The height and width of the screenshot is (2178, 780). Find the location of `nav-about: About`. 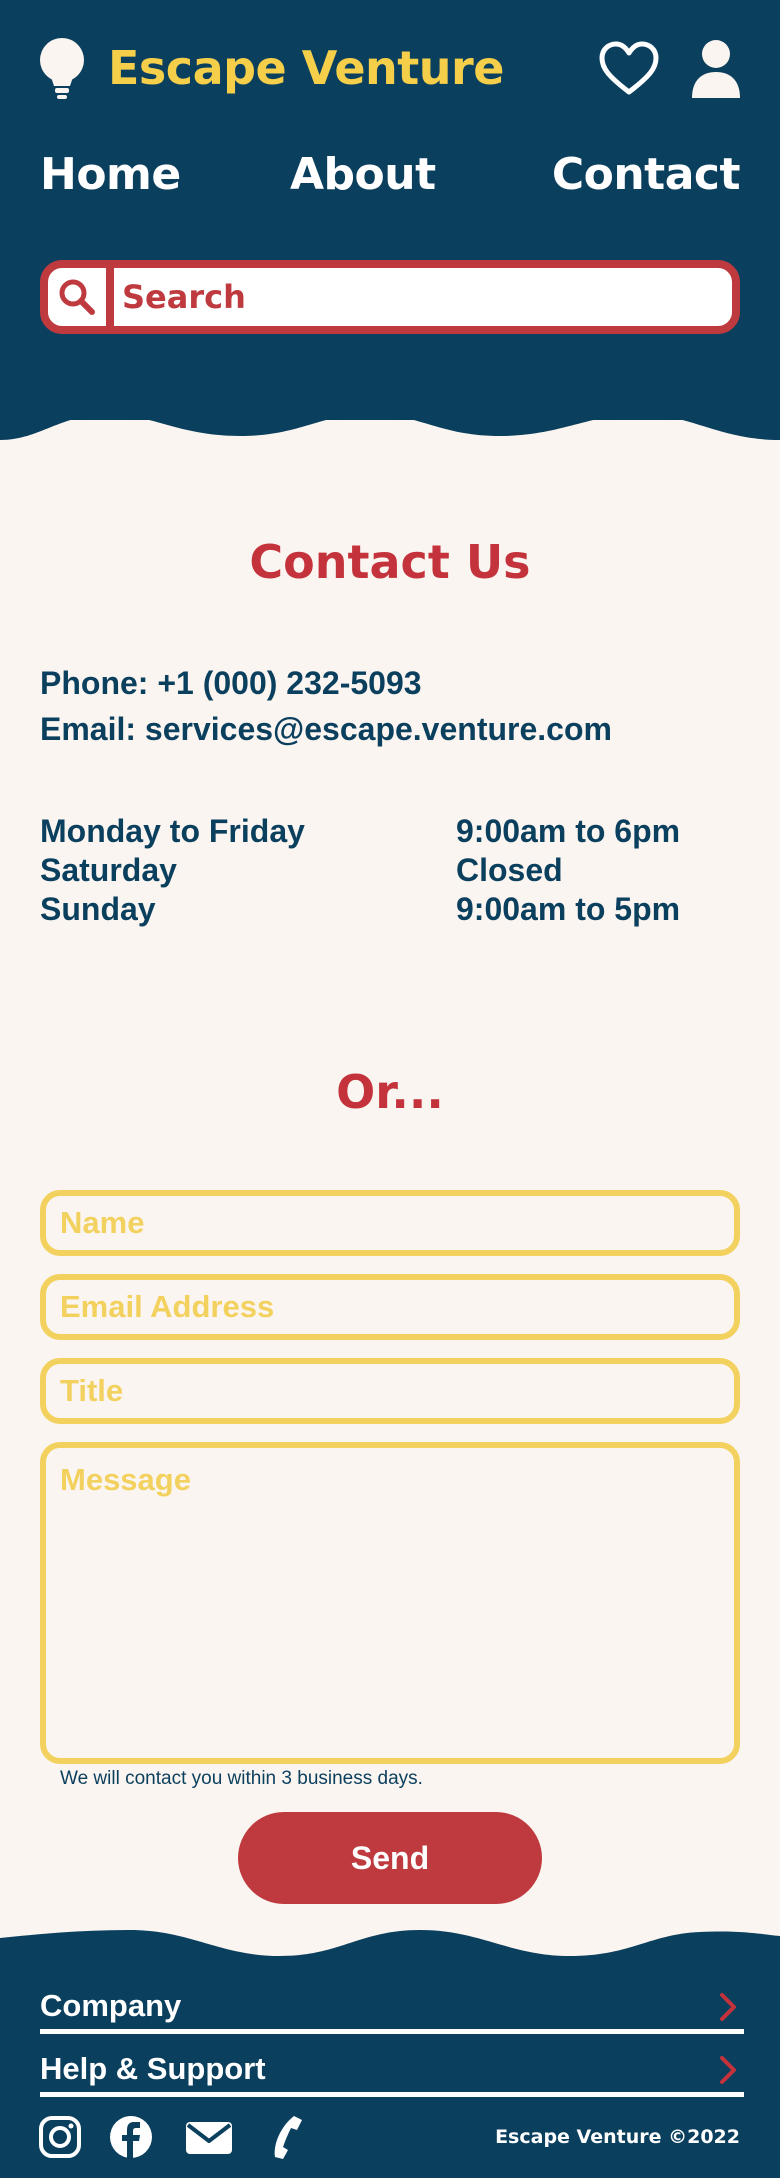

nav-about: About is located at coordinates (363, 175).